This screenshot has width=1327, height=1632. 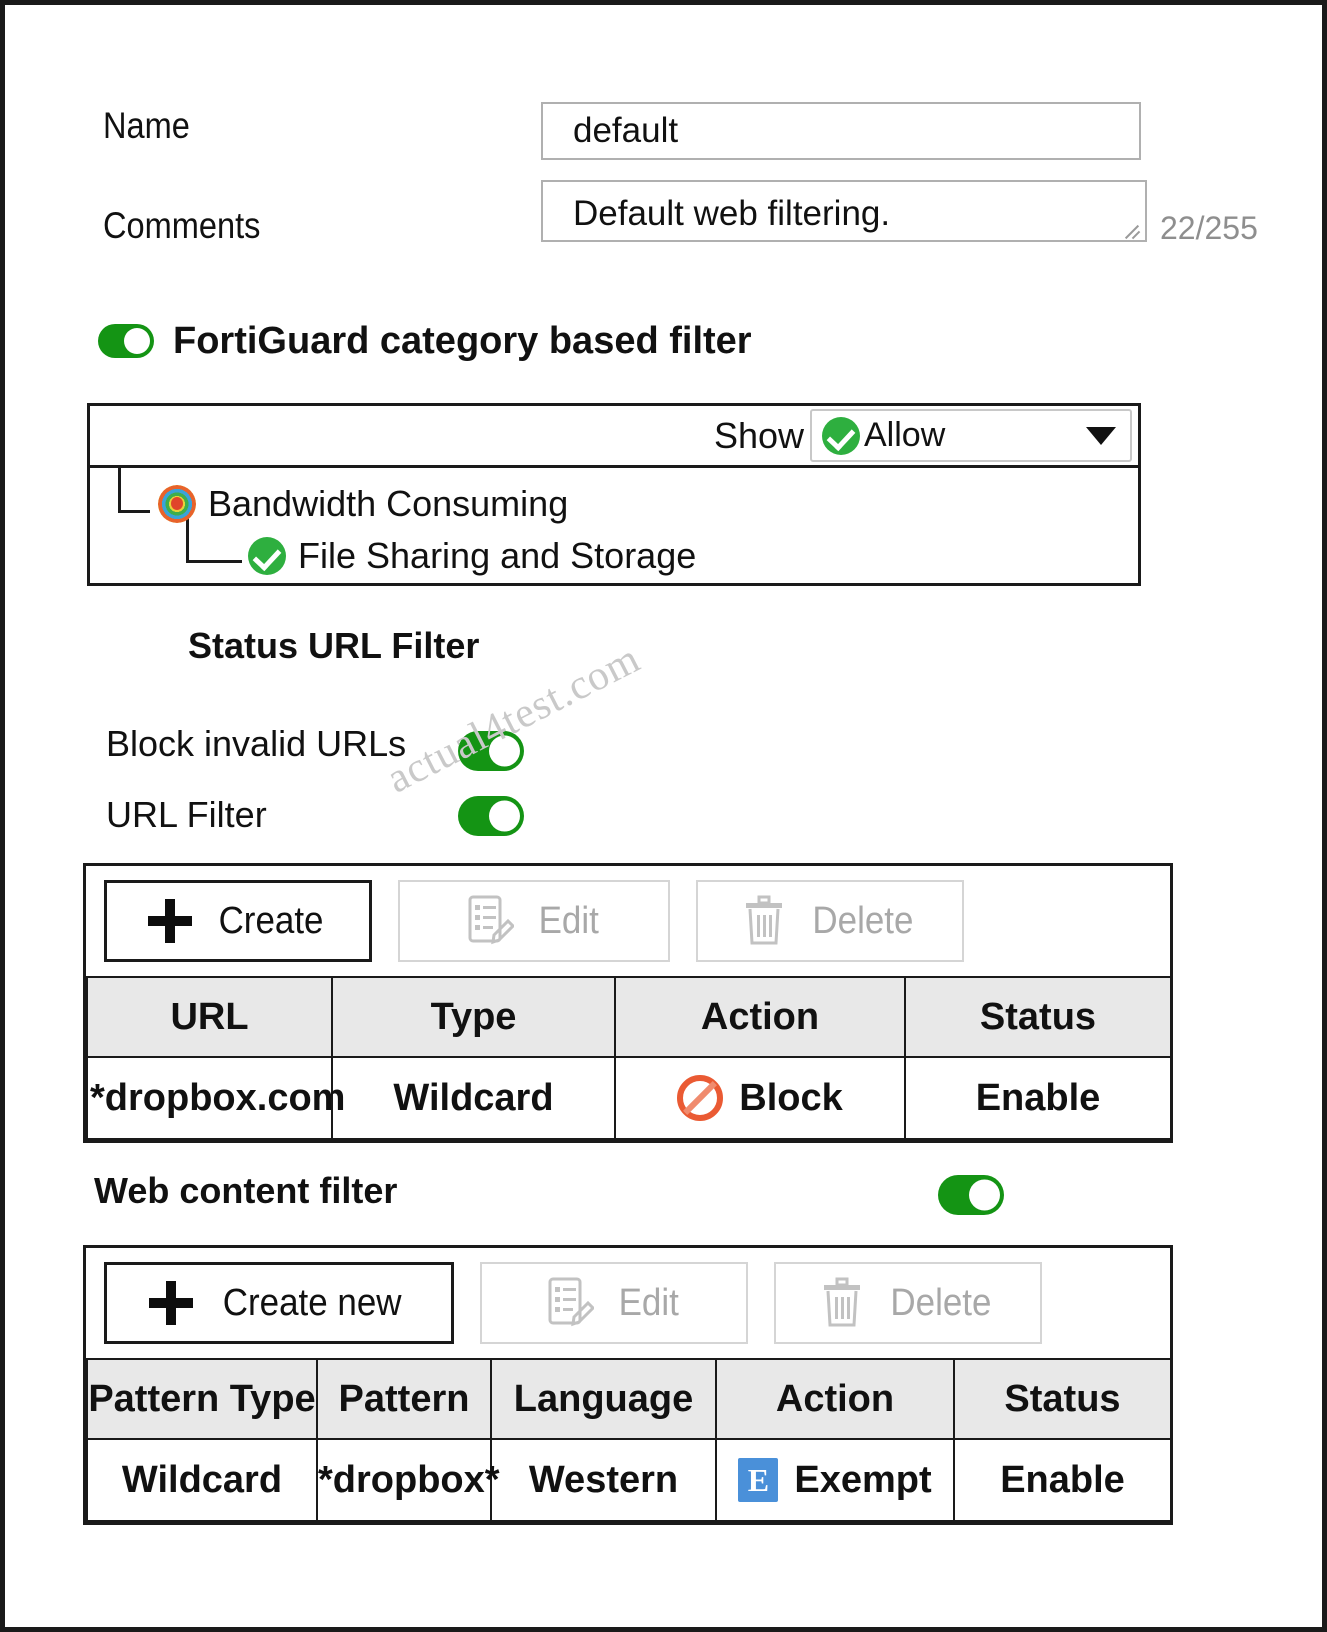 What do you see at coordinates (202, 1399) in the screenshot?
I see `column-header-pattern-type: Pattern Type` at bounding box center [202, 1399].